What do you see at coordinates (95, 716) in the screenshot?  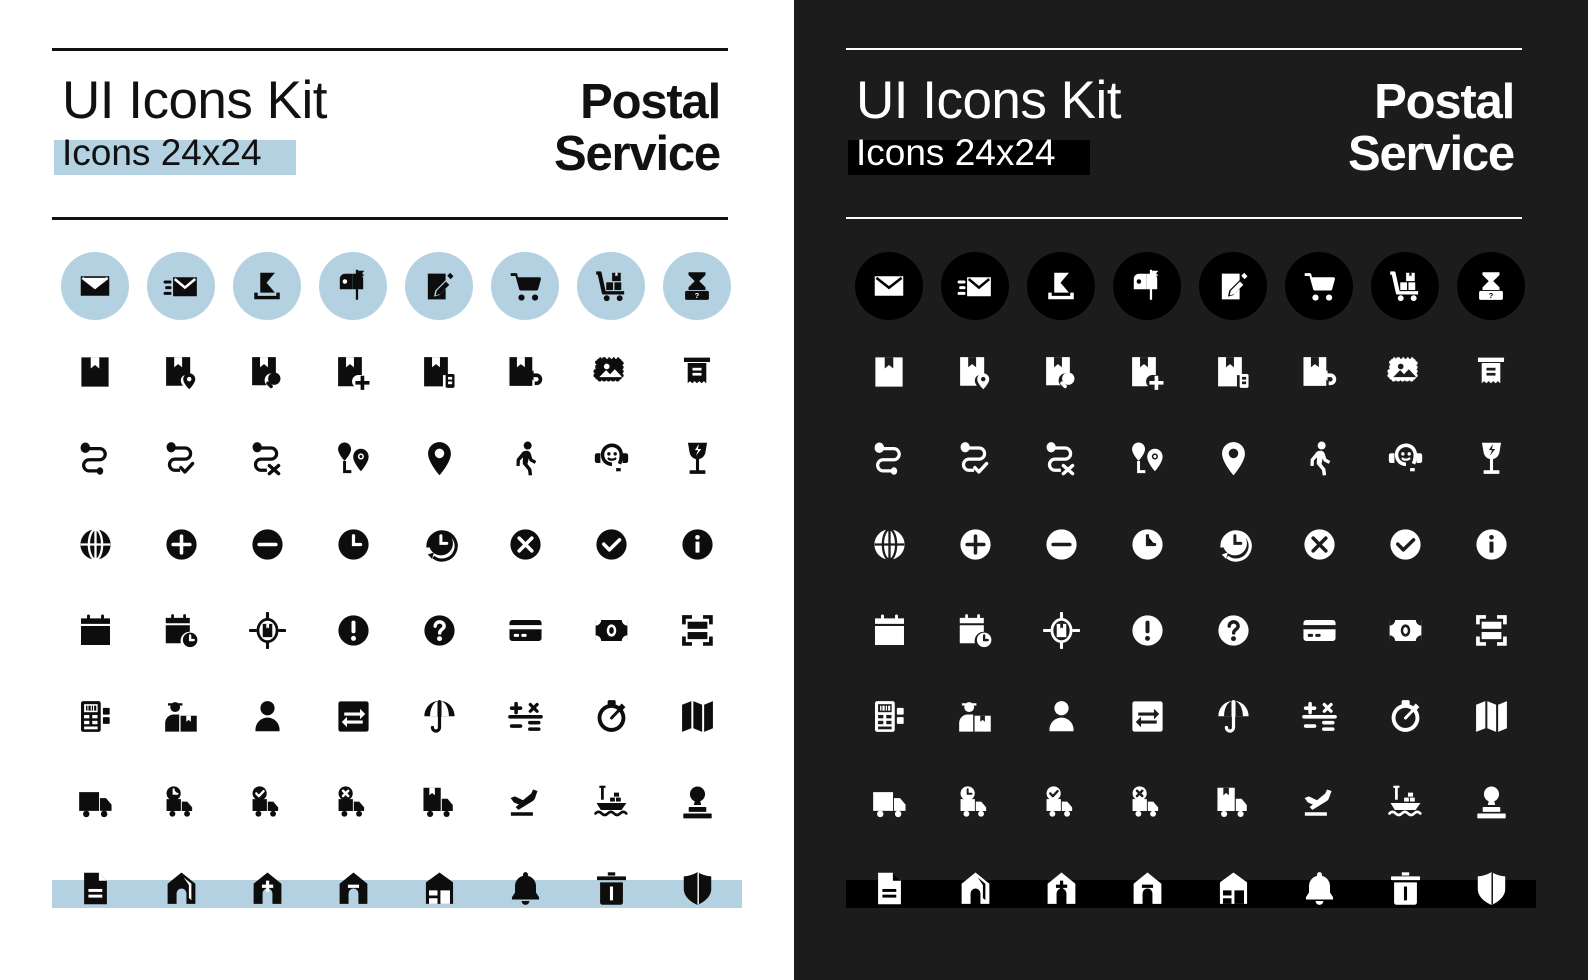 I see `barcode-scanner-icon` at bounding box center [95, 716].